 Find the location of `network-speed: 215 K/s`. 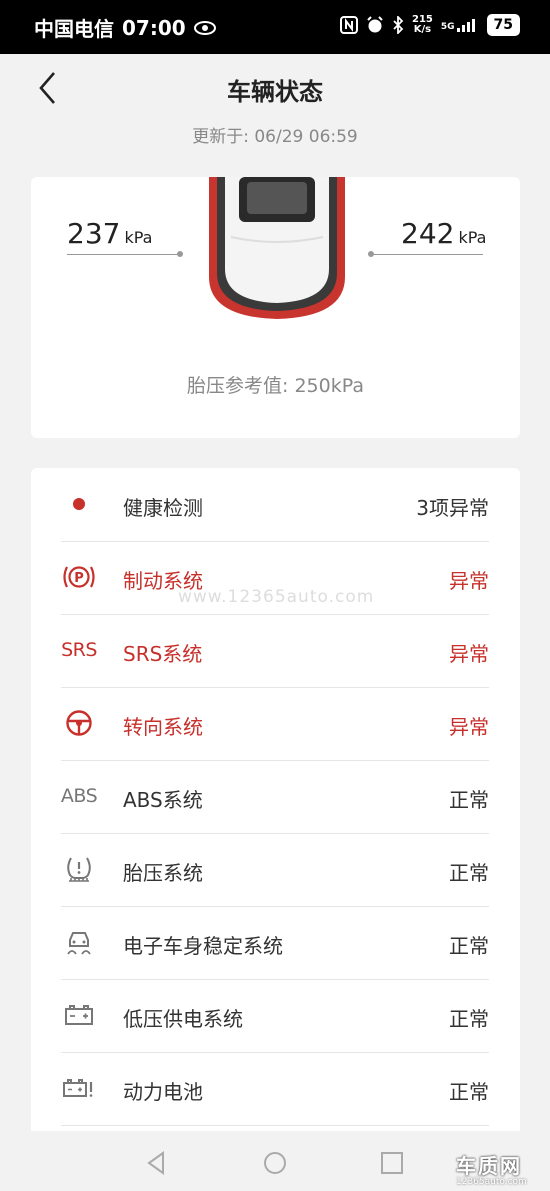

network-speed: 215 K/s is located at coordinates (422, 25).